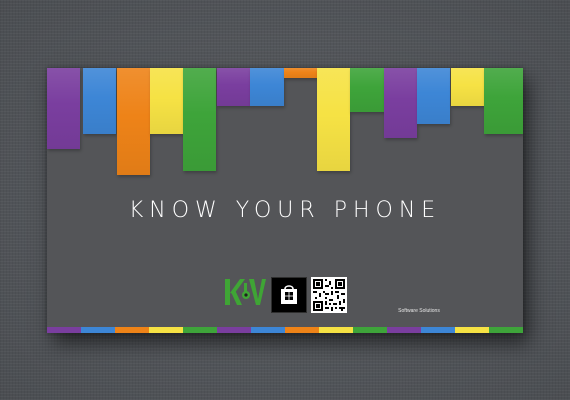  Describe the element at coordinates (419, 311) in the screenshot. I see `kv-caption: Software Solutions` at that location.